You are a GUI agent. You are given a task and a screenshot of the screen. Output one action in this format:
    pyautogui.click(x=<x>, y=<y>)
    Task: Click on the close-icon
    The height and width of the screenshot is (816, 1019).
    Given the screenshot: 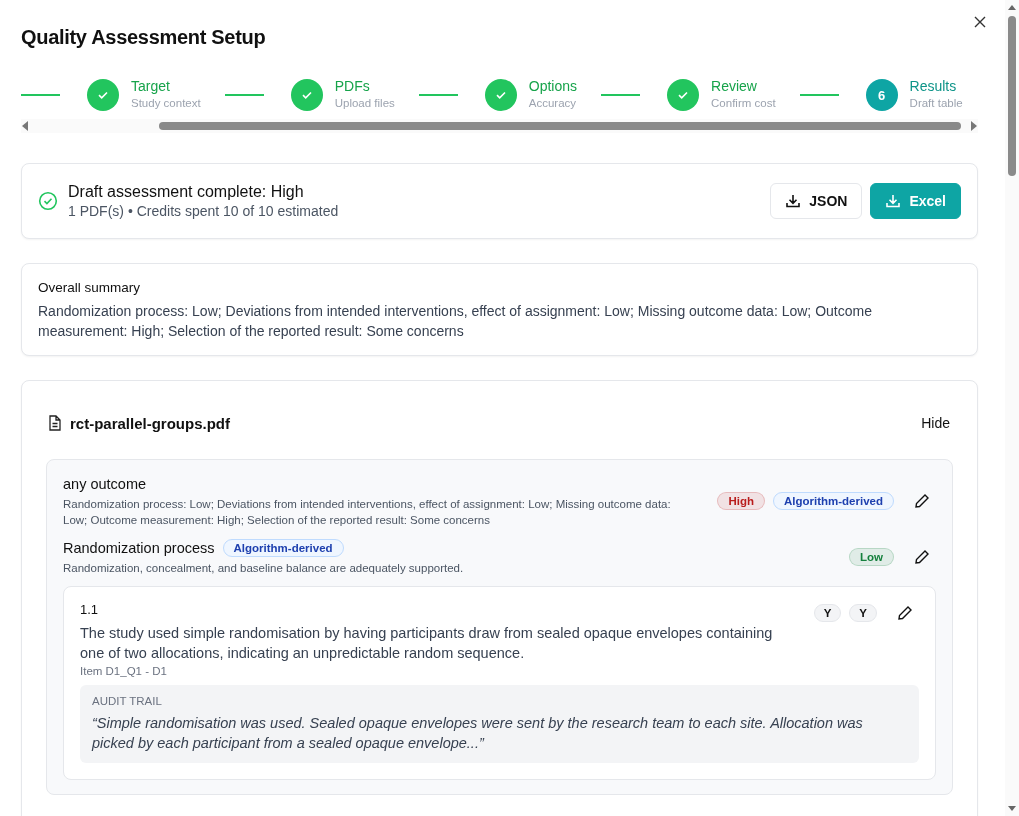 What is the action you would take?
    pyautogui.click(x=980, y=22)
    